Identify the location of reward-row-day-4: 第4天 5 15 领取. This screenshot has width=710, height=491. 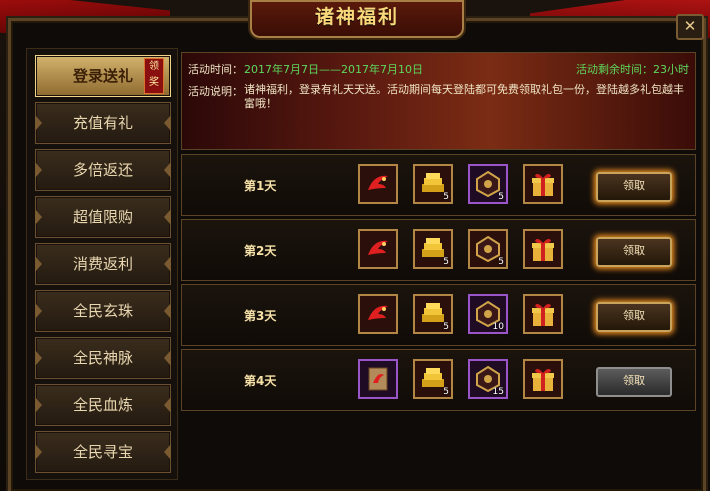
(438, 380).